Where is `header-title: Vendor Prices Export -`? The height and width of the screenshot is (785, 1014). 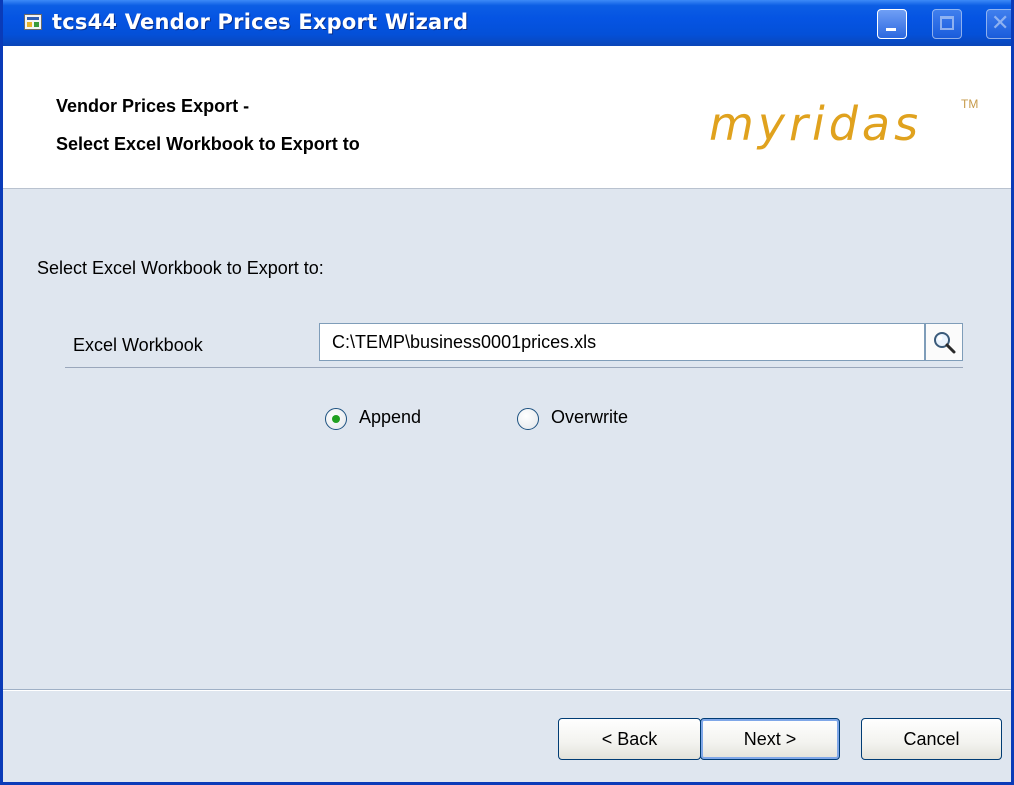 header-title: Vendor Prices Export - is located at coordinates (153, 106).